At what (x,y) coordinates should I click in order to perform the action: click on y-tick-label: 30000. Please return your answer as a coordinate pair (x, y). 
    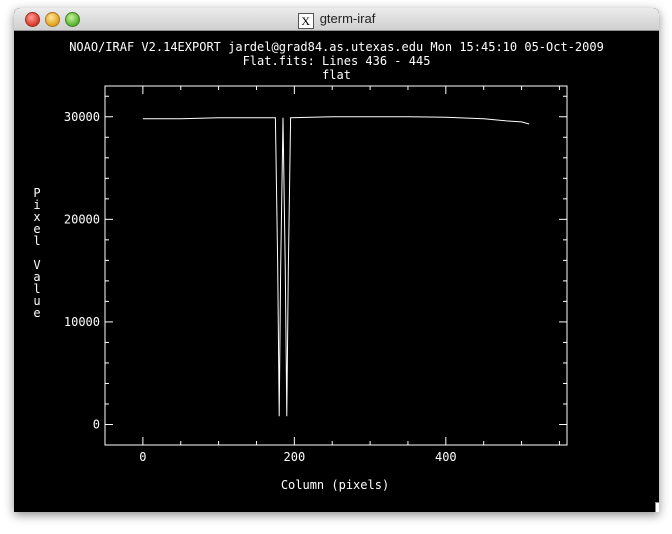
    Looking at the image, I should click on (82, 117).